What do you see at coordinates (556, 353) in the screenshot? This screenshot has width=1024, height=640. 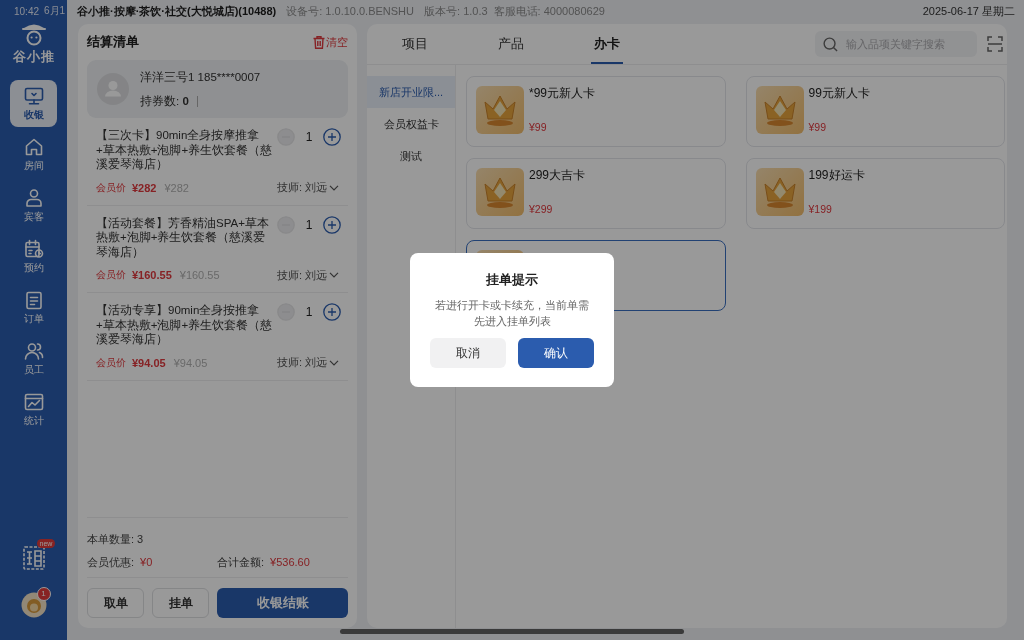 I see `confirm-button: 确认` at bounding box center [556, 353].